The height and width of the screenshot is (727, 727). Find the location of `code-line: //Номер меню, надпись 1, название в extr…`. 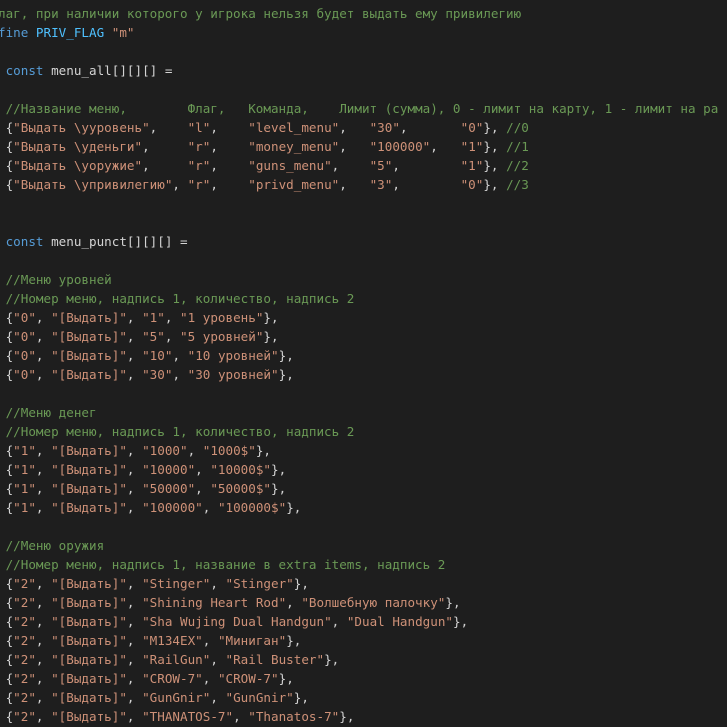

code-line: //Номер меню, надпись 1, название в extr… is located at coordinates (363, 564).